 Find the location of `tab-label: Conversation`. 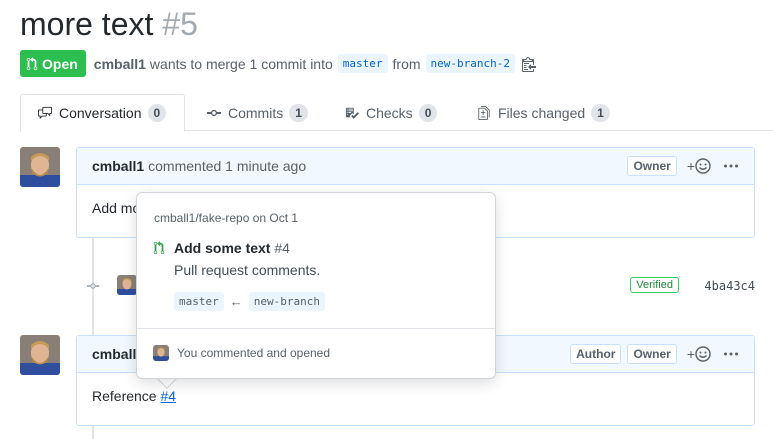

tab-label: Conversation is located at coordinates (100, 113).